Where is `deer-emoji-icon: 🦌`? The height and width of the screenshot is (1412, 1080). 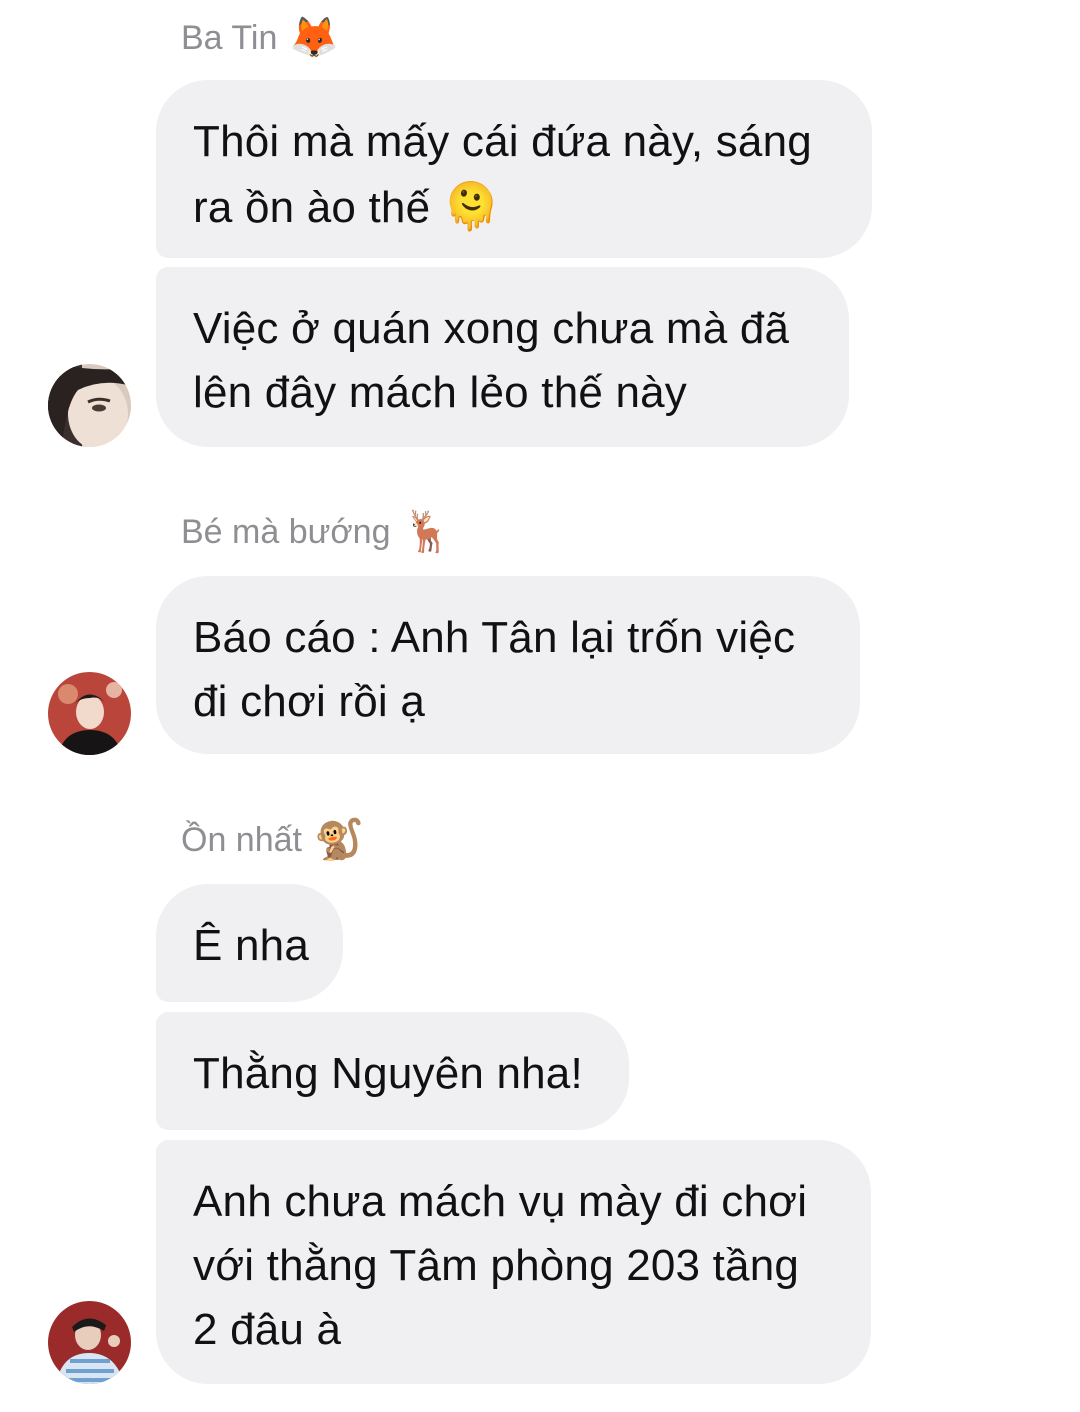 deer-emoji-icon: 🦌 is located at coordinates (427, 532).